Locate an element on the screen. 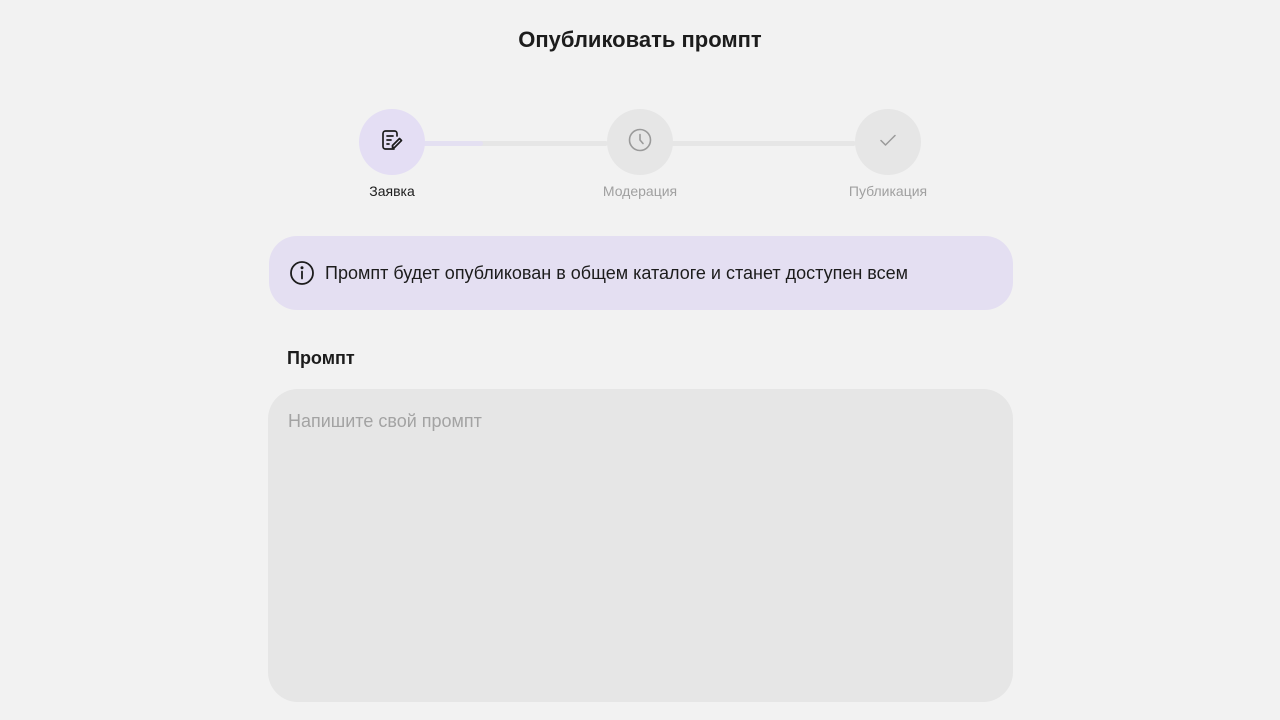 The height and width of the screenshot is (720, 1280). step-moderation: Модерация is located at coordinates (640, 154).